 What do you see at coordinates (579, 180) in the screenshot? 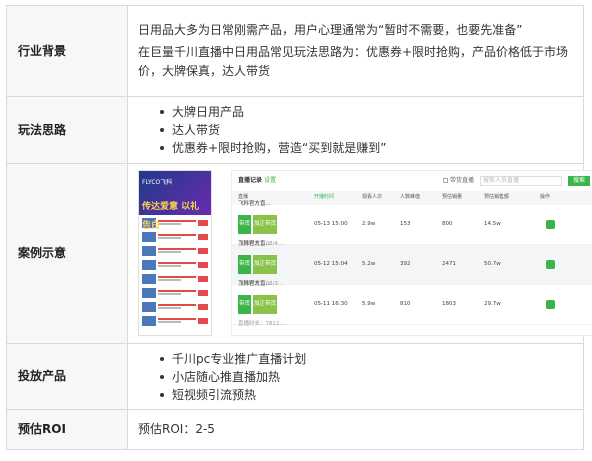
I see `search-button: 搜索` at bounding box center [579, 180].